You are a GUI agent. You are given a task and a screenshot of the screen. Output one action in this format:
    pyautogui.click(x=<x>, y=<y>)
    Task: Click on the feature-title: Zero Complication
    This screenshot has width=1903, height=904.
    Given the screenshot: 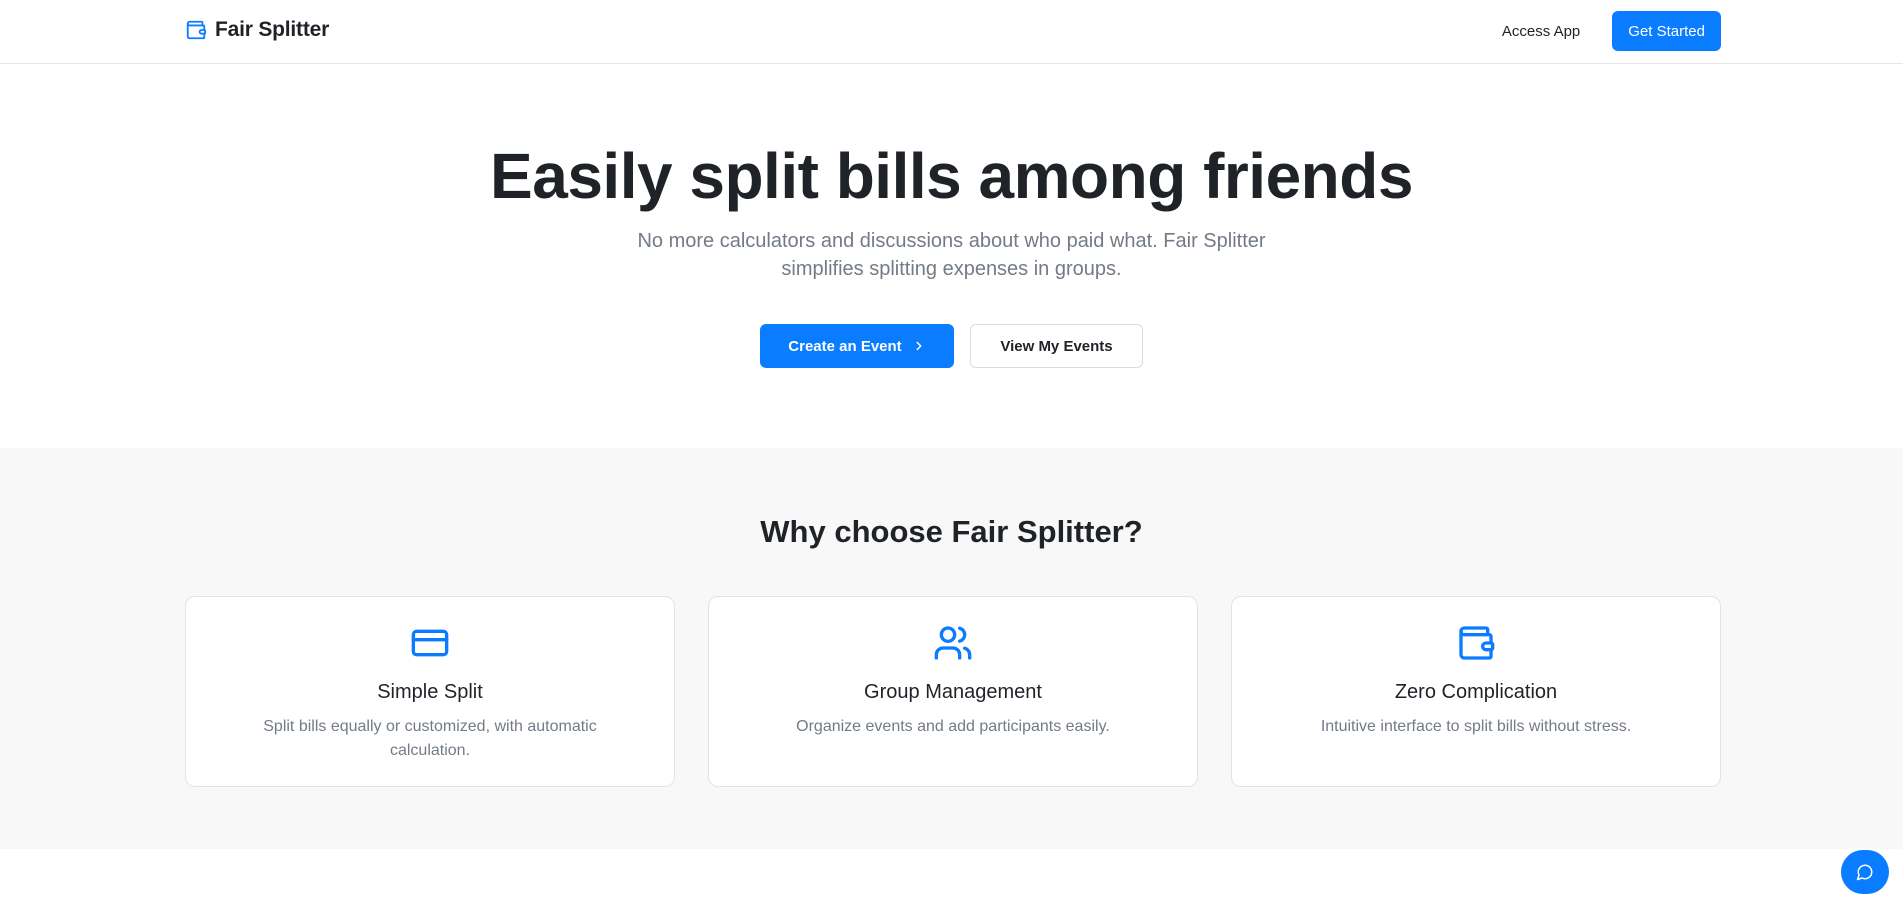 What is the action you would take?
    pyautogui.click(x=1476, y=692)
    